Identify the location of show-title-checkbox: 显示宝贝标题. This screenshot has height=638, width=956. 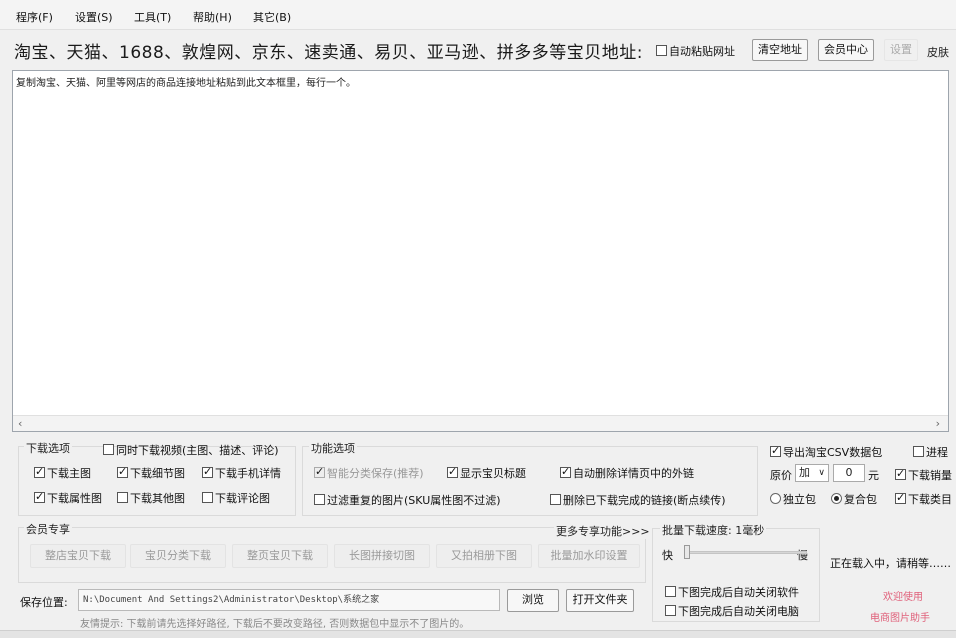
(486, 473).